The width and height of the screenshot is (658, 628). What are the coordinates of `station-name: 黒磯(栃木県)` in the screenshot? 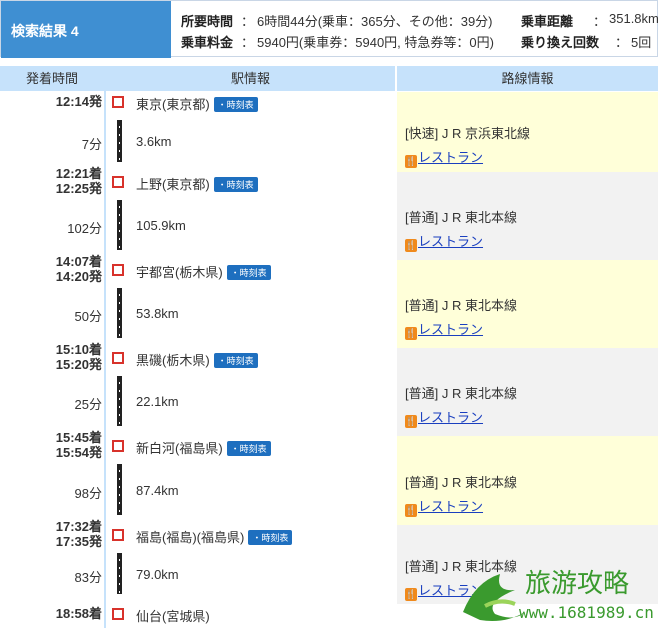 It's located at (173, 360).